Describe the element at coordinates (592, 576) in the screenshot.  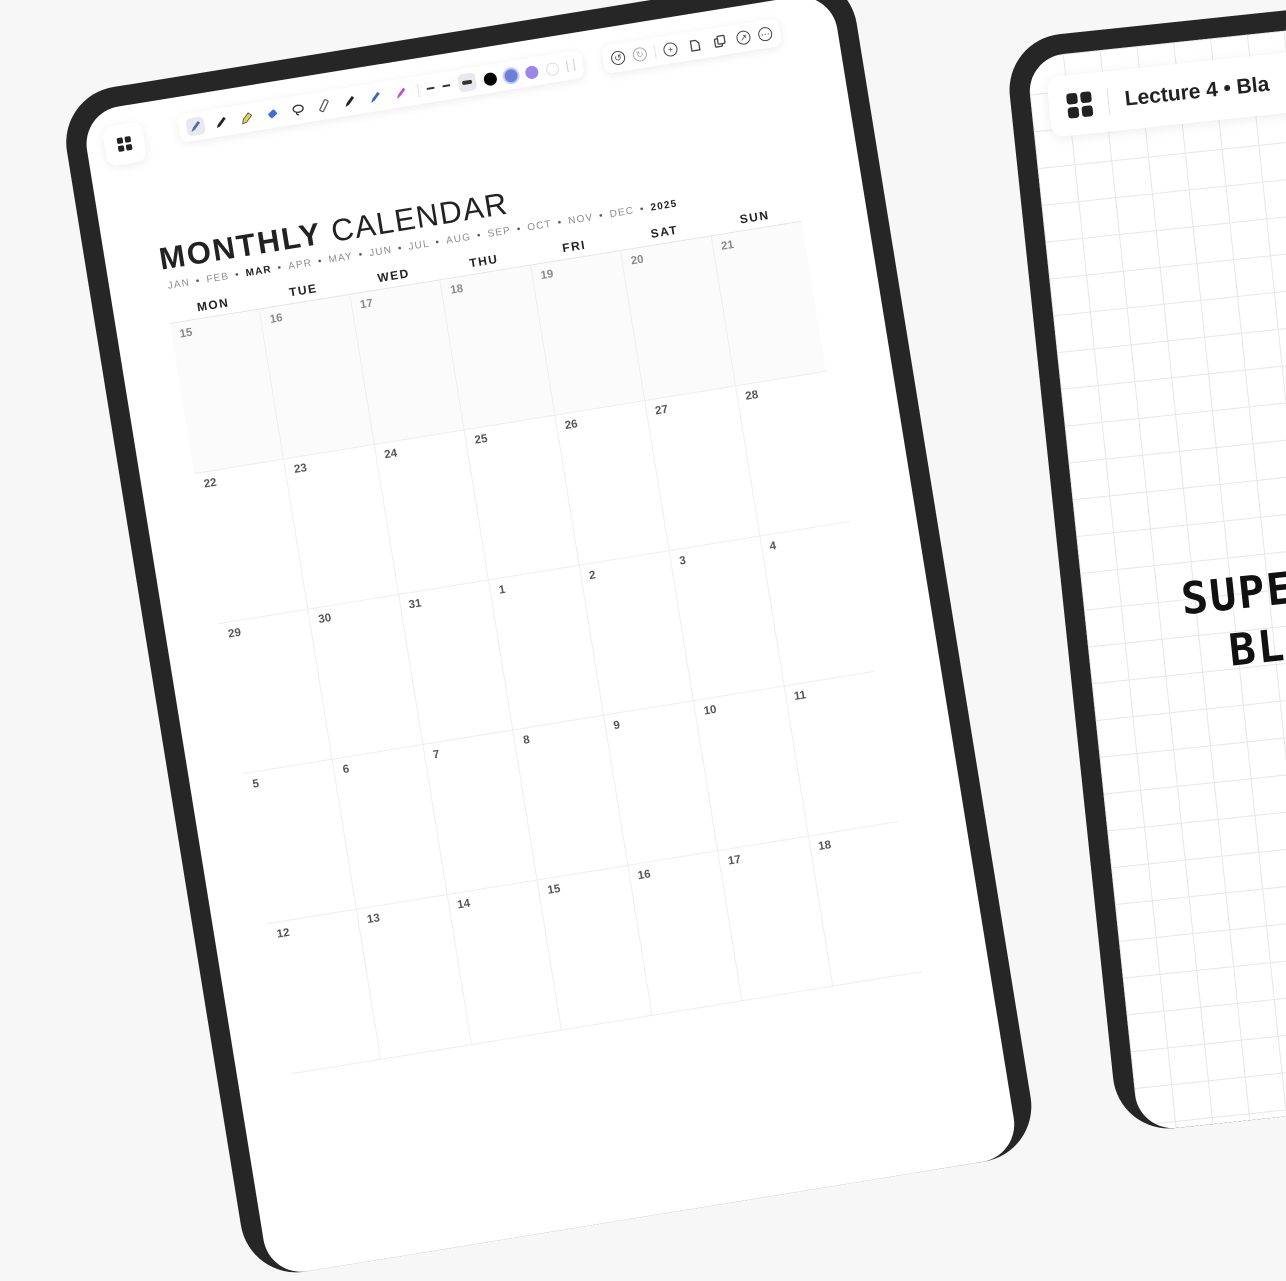
I see `day-number: 2` at that location.